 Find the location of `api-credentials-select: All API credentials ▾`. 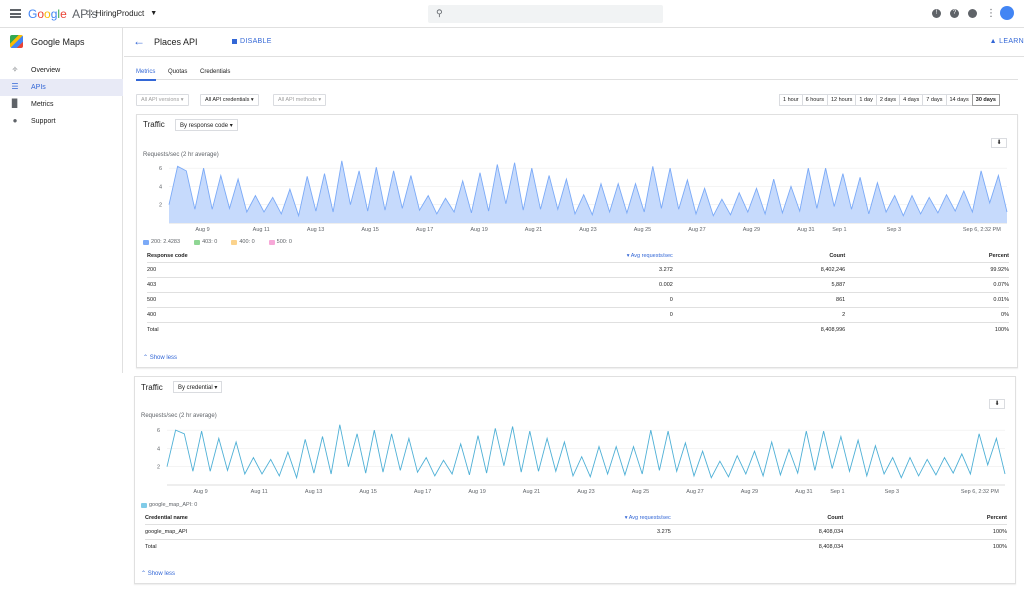

api-credentials-select: All API credentials ▾ is located at coordinates (229, 100).